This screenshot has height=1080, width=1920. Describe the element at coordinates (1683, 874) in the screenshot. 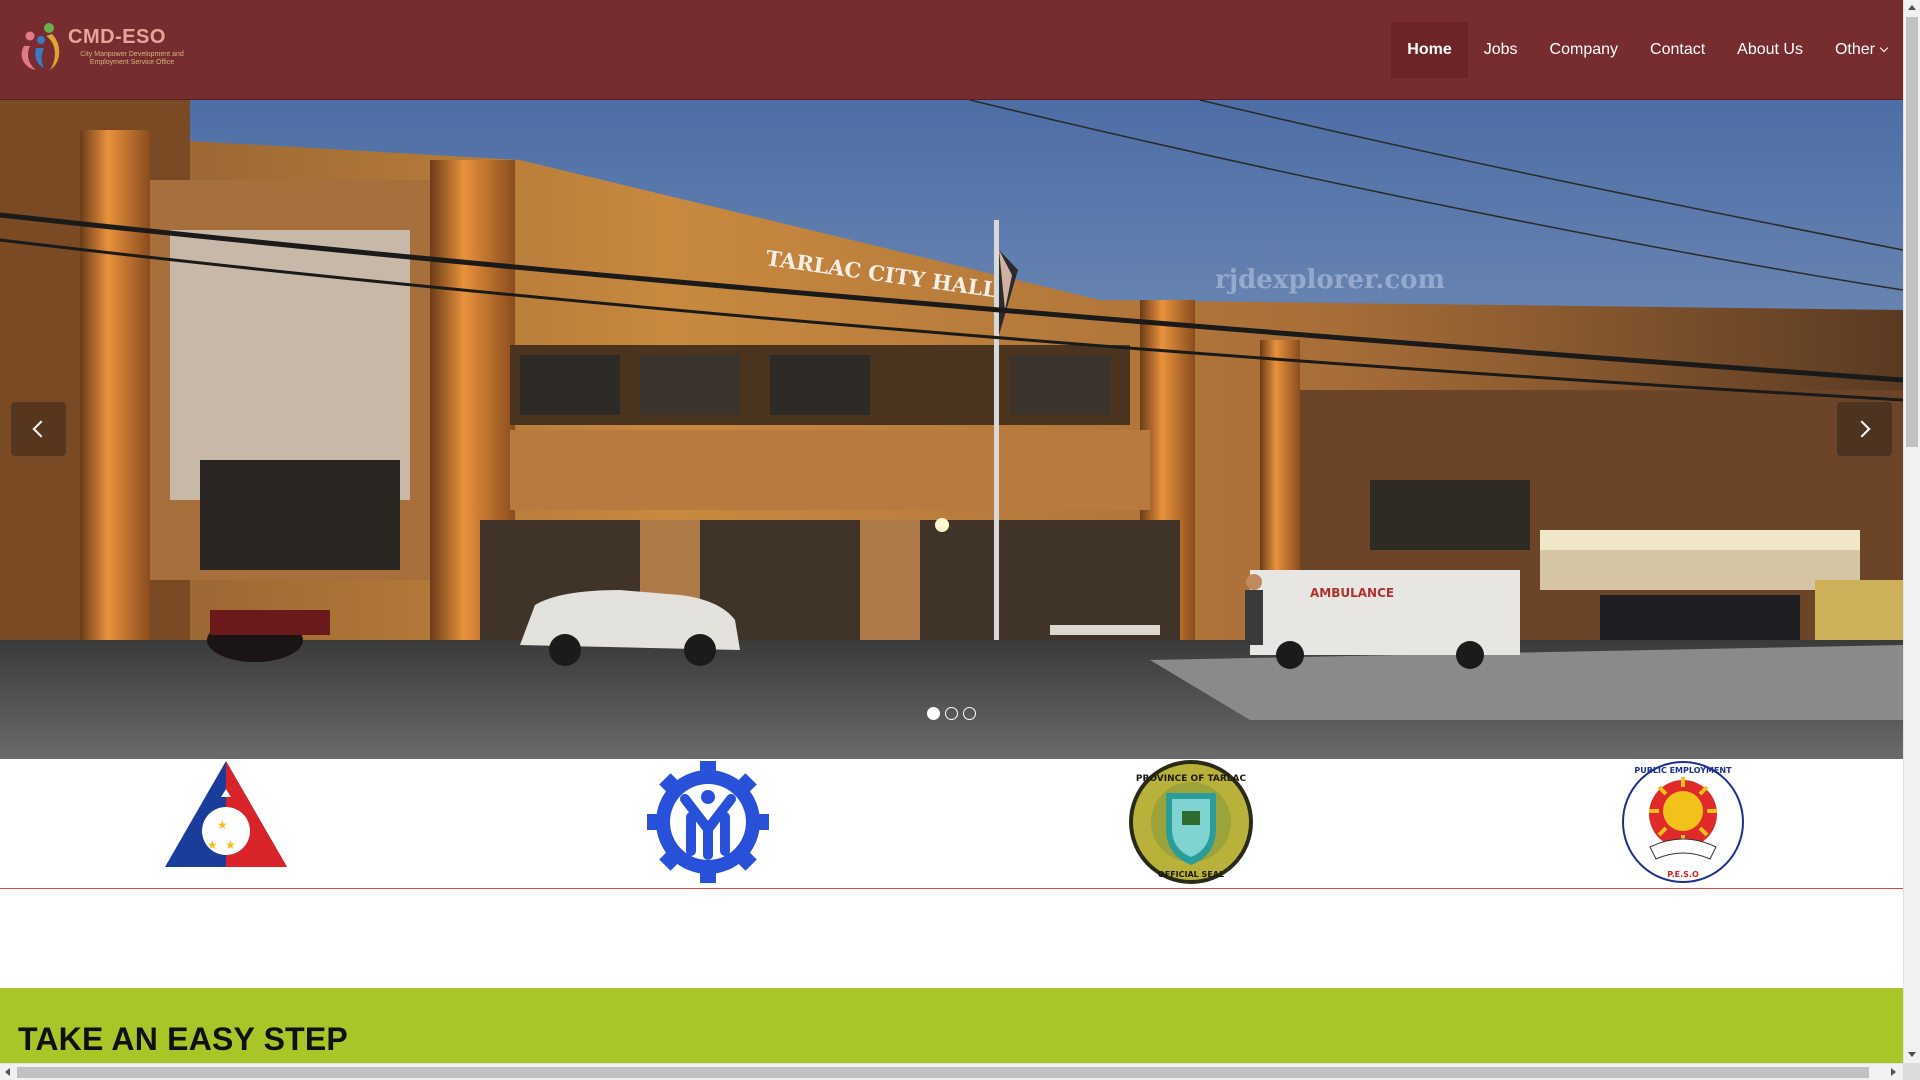

I see `svg-text: P.E.S.O` at that location.